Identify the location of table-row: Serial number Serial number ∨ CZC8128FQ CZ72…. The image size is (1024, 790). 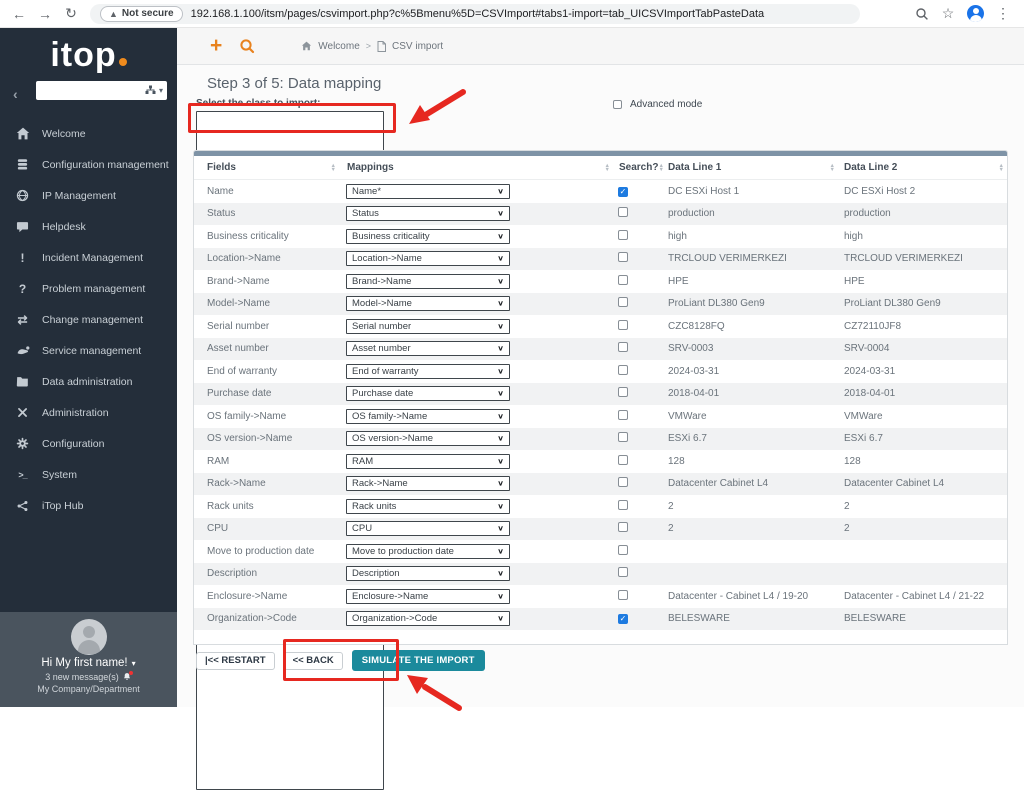
(600, 326).